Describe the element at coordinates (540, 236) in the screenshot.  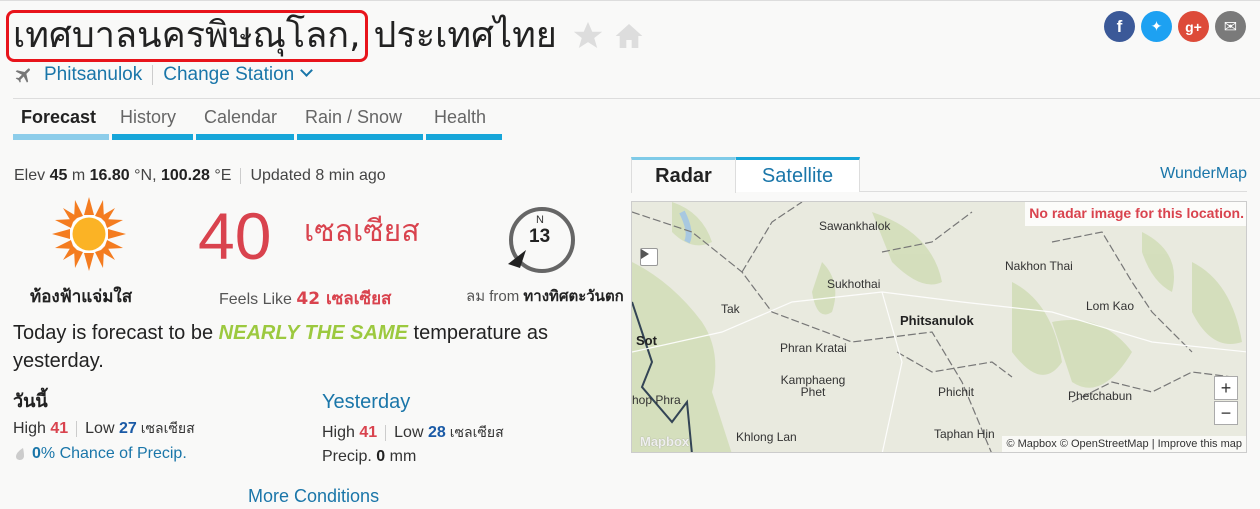
I see `wind-speed: 13` at that location.